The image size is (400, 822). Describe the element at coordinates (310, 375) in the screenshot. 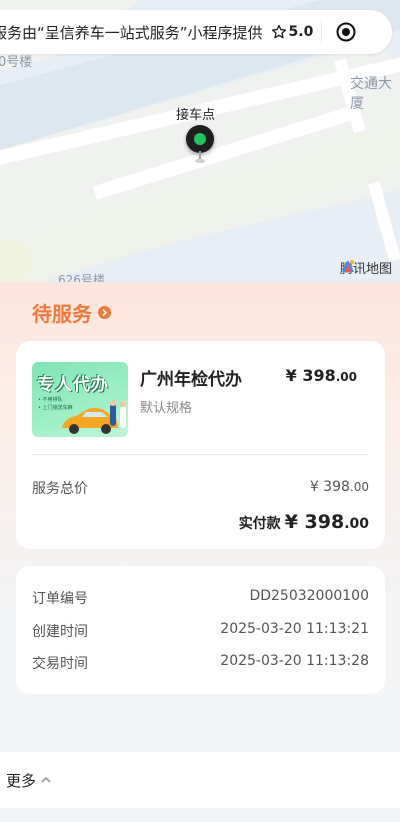

I see `product-price-int: ¥ 398` at that location.